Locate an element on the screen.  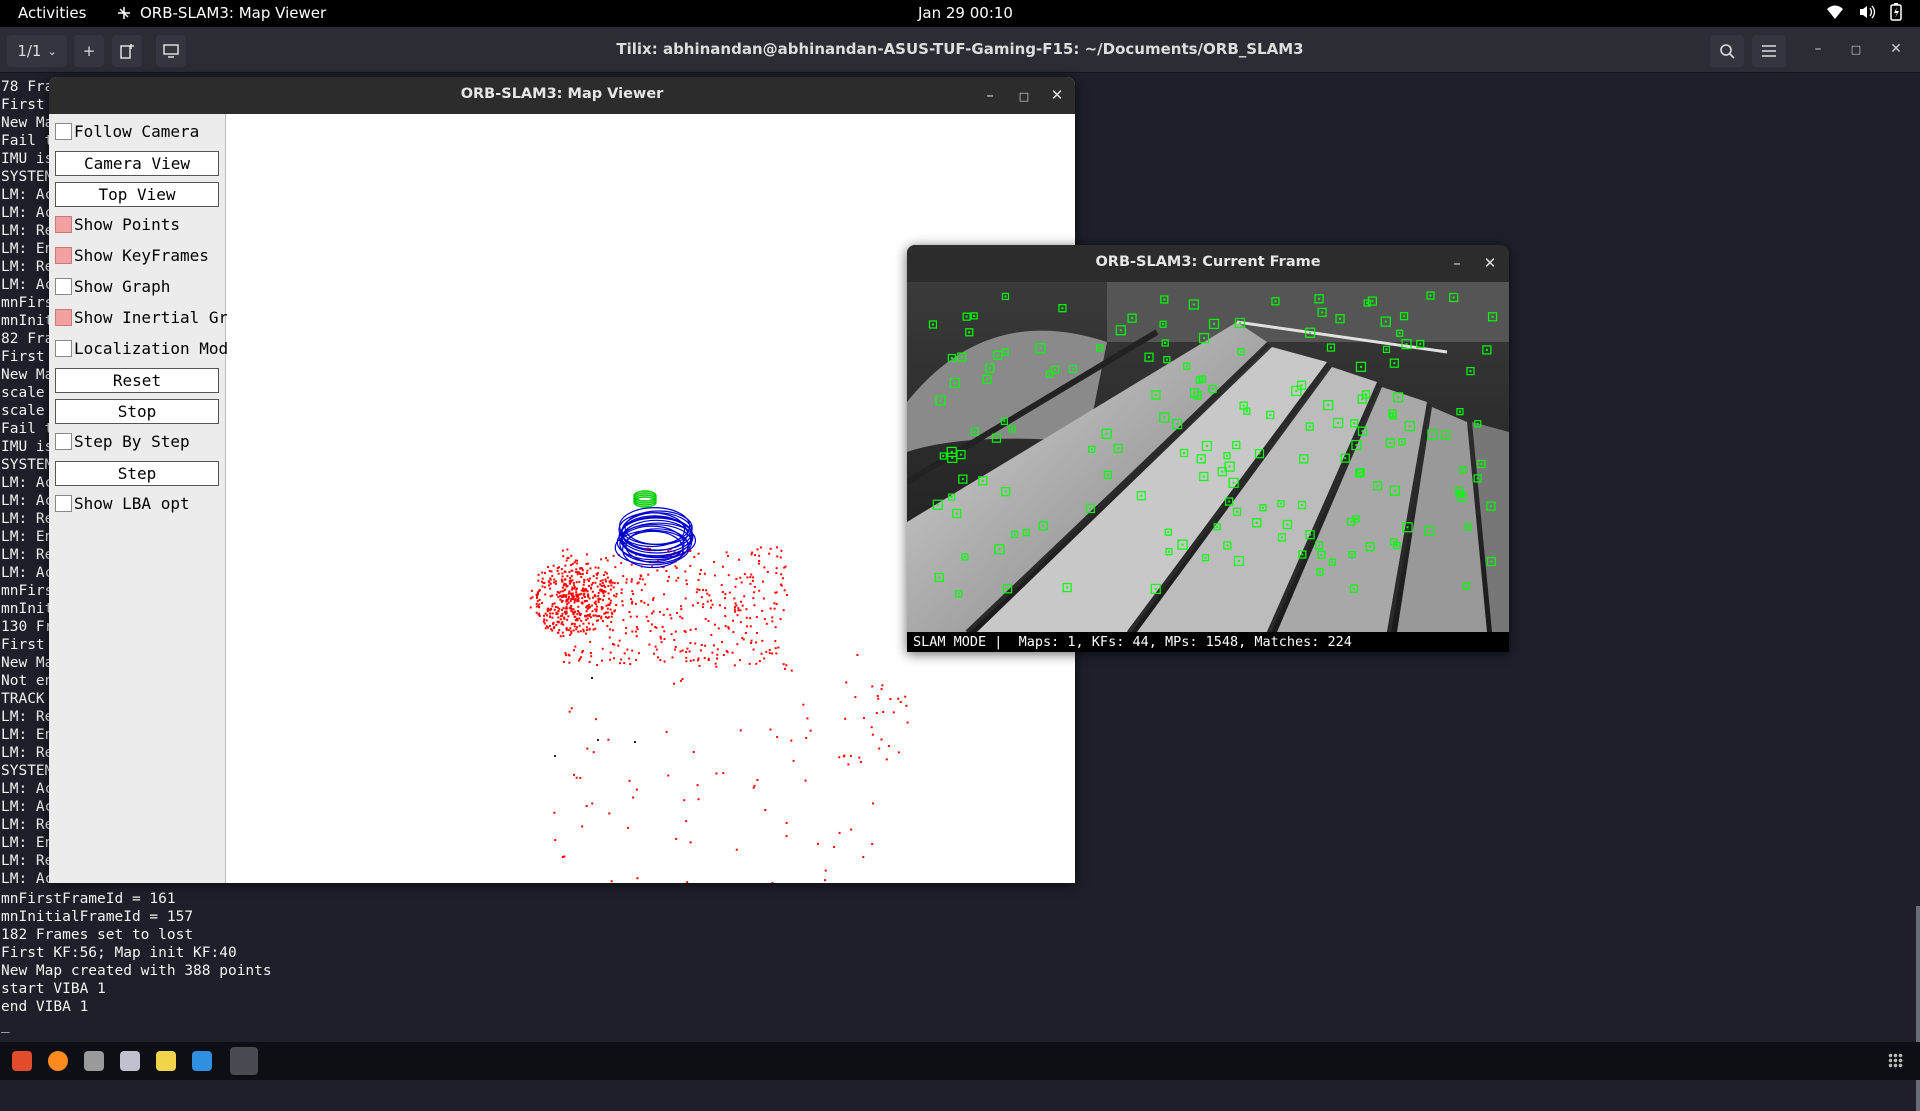
current-frame-minimize-button: – is located at coordinates (1457, 263).